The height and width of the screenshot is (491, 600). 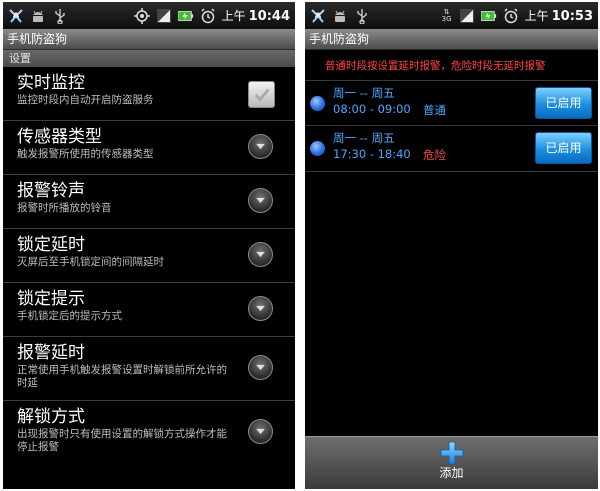 What do you see at coordinates (451, 453) in the screenshot?
I see `plus-icon` at bounding box center [451, 453].